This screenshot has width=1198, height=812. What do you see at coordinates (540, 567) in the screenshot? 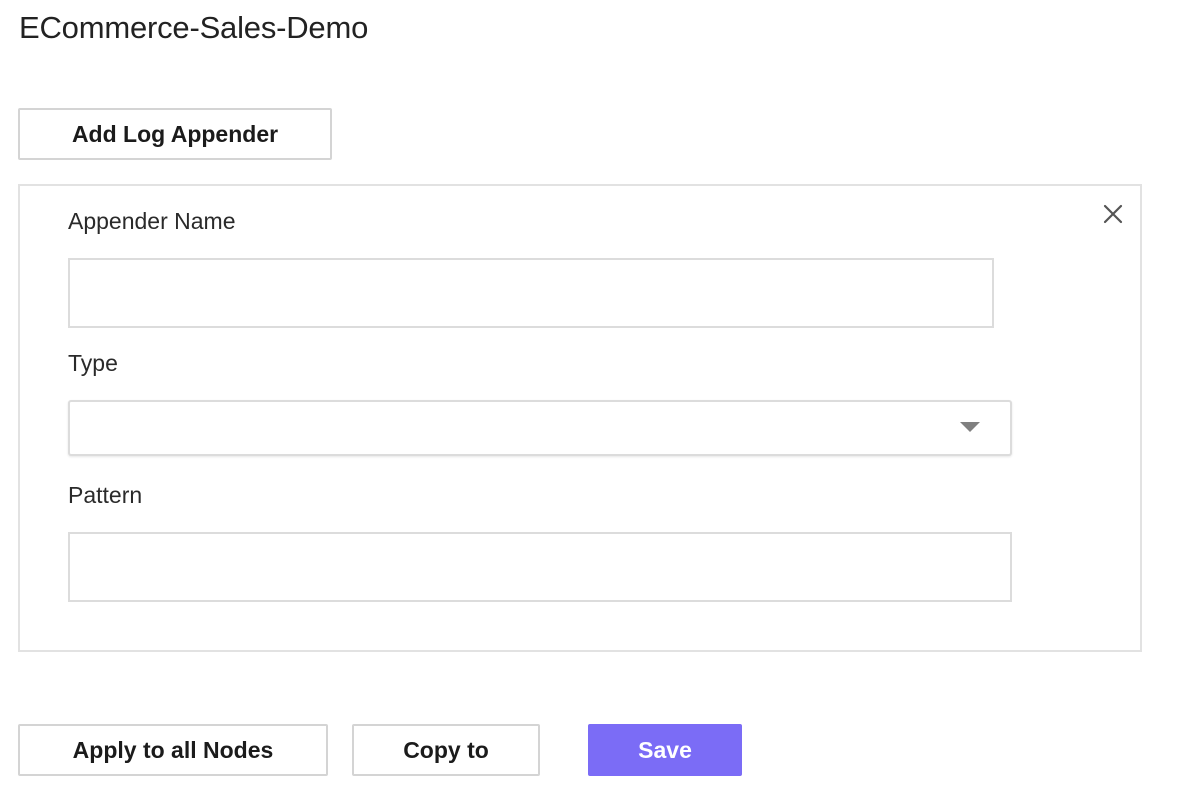
I see `pattern-input` at bounding box center [540, 567].